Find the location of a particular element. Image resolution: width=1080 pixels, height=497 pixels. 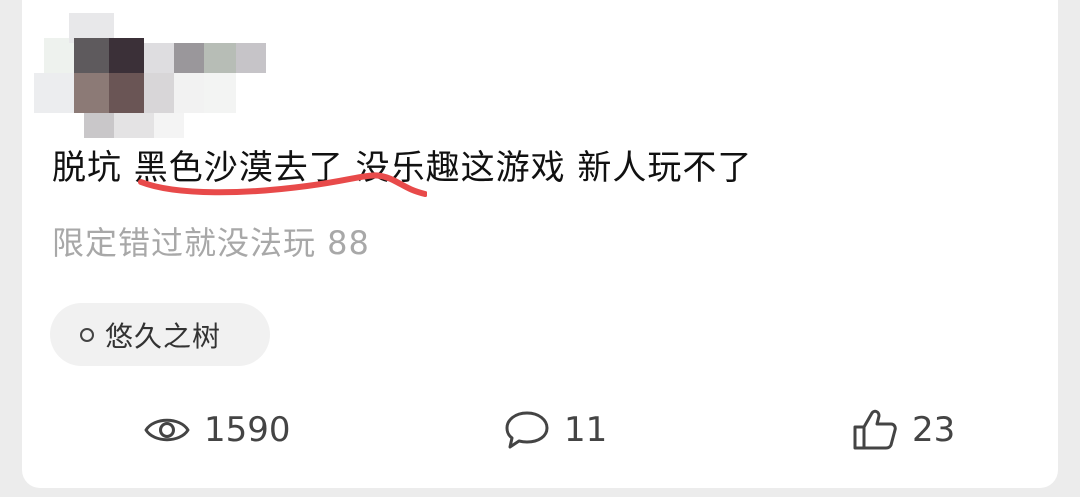

views-count: 1590 is located at coordinates (247, 430).